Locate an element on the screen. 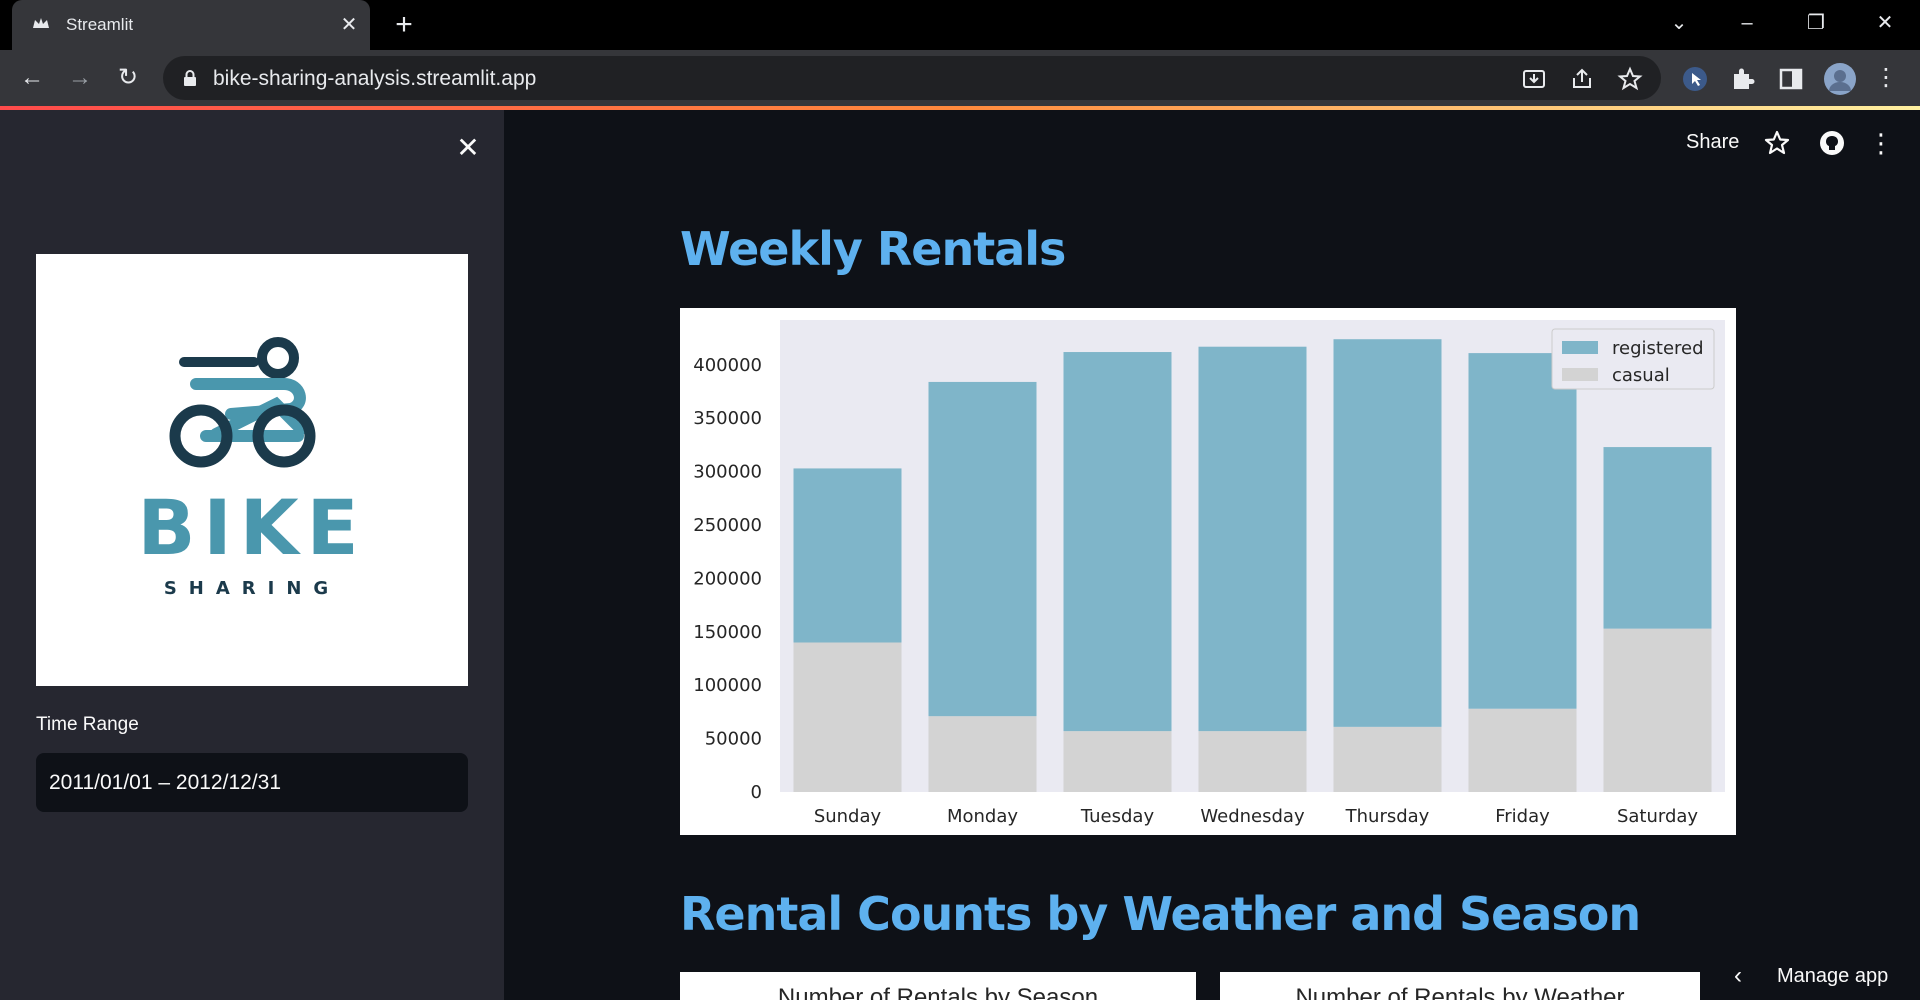 The image size is (1920, 1000). chrome-menu-icon: ⋮ is located at coordinates (1886, 78).